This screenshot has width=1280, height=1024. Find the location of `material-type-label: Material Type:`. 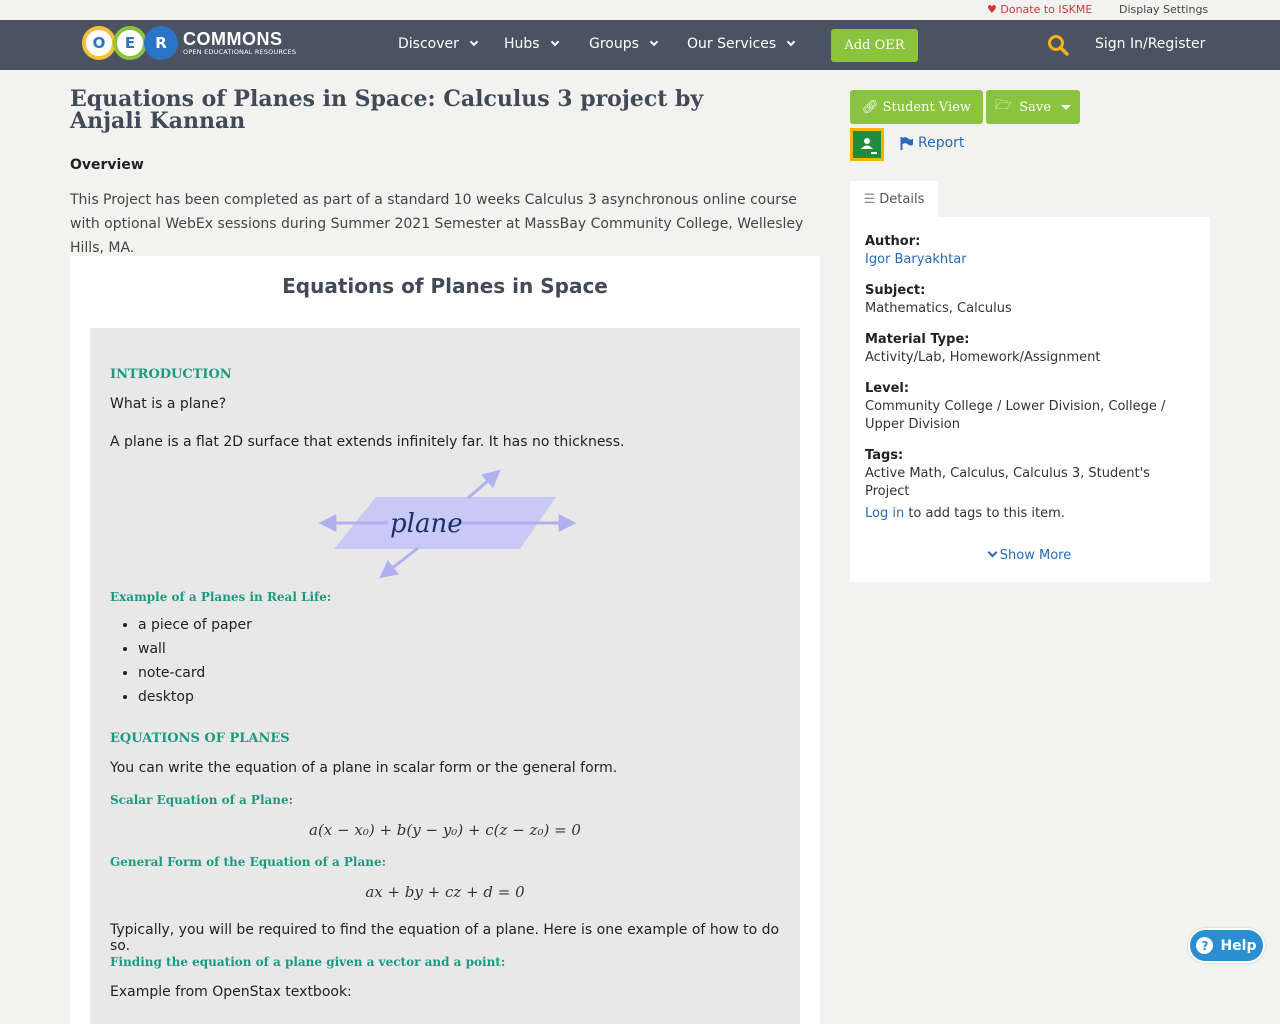

material-type-label: Material Type: is located at coordinates (917, 339).